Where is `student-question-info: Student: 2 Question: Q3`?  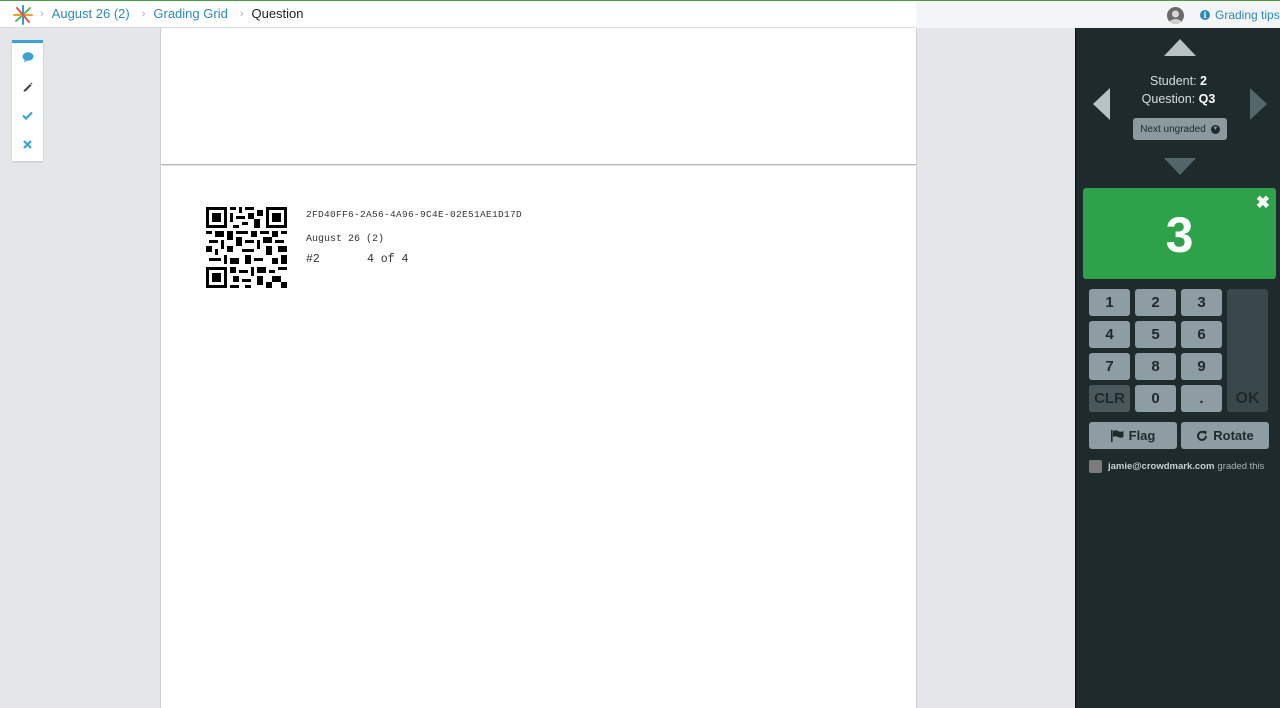 student-question-info: Student: 2 Question: Q3 is located at coordinates (1178, 90).